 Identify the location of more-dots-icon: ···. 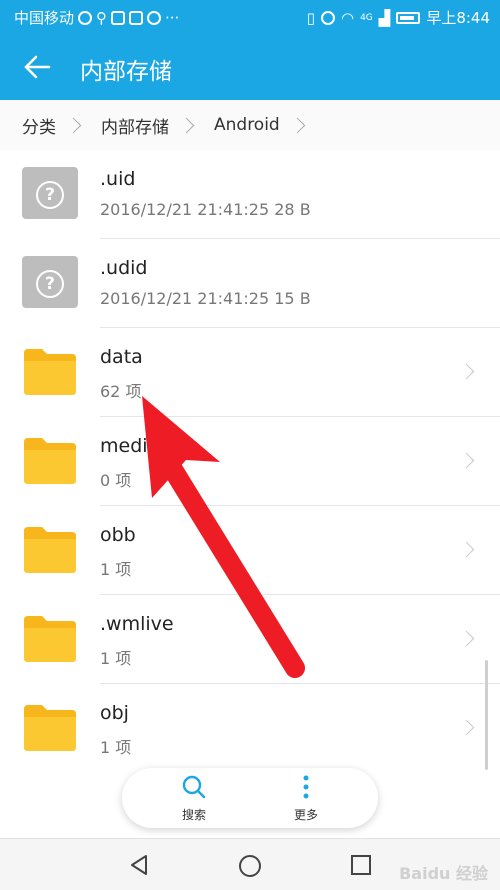
(172, 17).